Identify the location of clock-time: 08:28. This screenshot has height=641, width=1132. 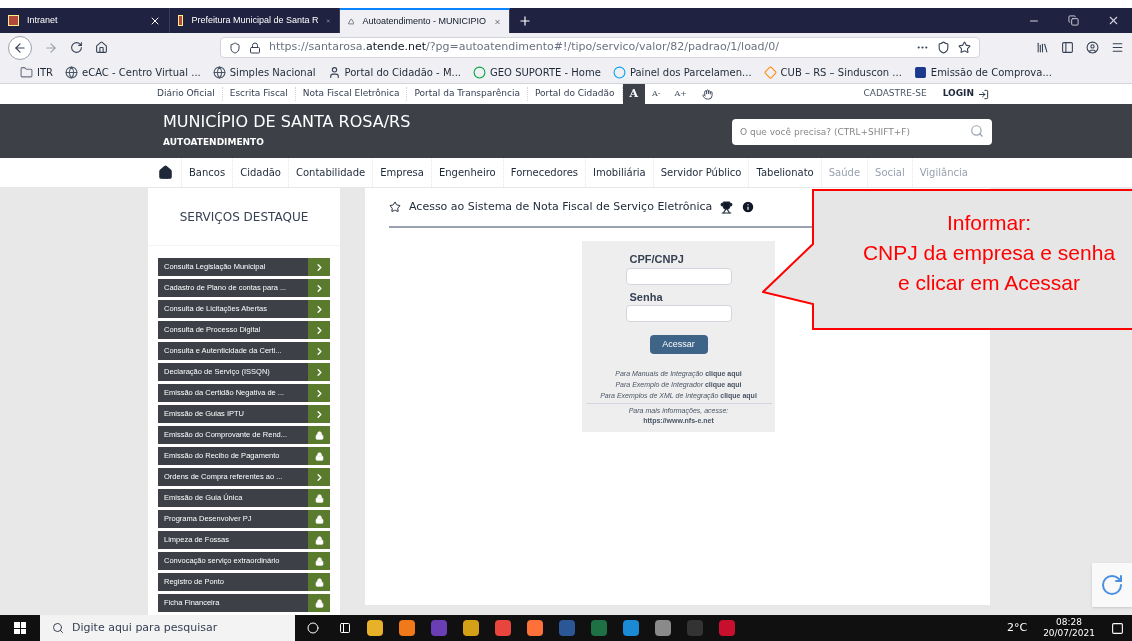
(1069, 622).